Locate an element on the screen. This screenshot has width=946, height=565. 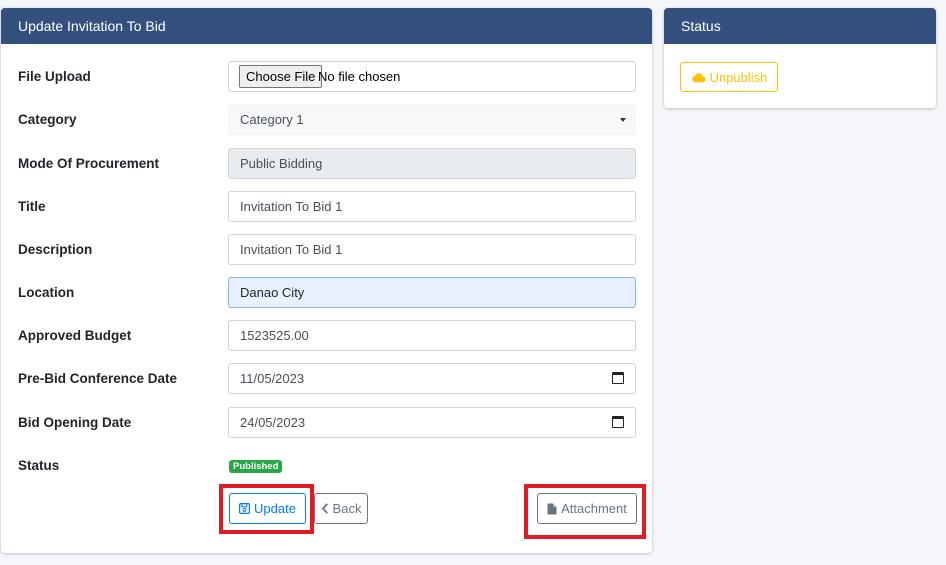
file-upload-row: File Upload Choose File No file chosen is located at coordinates (326, 77).